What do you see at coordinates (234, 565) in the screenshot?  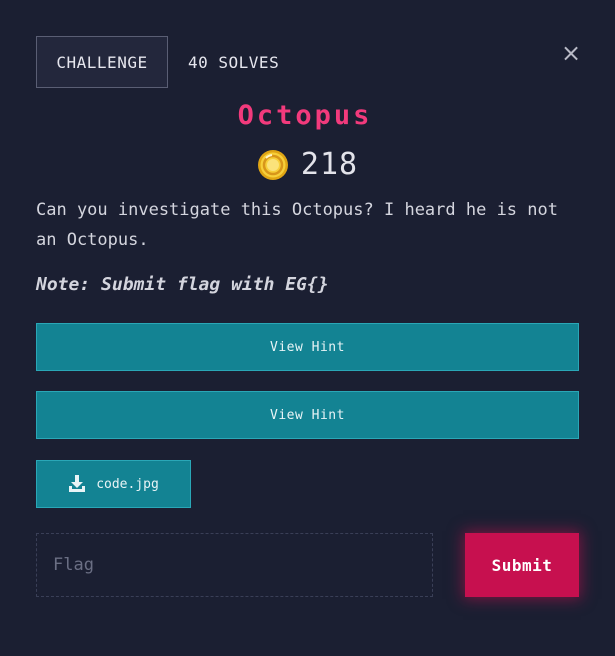 I see `flag-input` at bounding box center [234, 565].